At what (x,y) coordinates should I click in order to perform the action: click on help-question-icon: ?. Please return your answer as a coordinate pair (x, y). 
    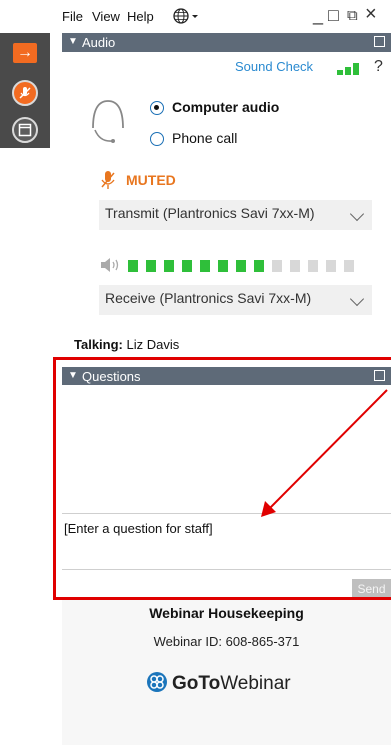
    Looking at the image, I should click on (378, 67).